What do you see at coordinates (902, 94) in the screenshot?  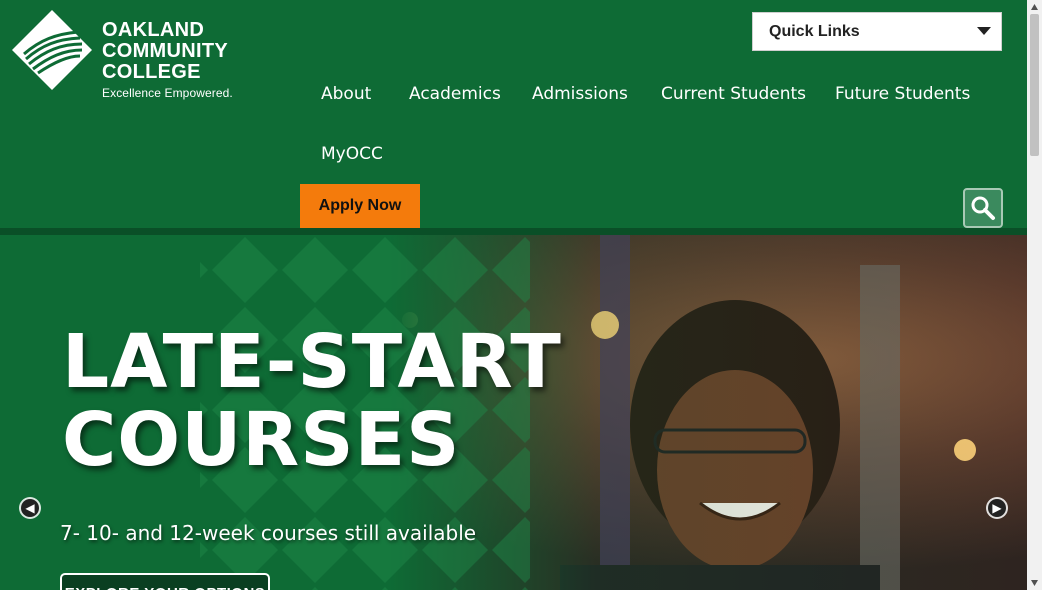 I see `nav-future-students: Future Students` at bounding box center [902, 94].